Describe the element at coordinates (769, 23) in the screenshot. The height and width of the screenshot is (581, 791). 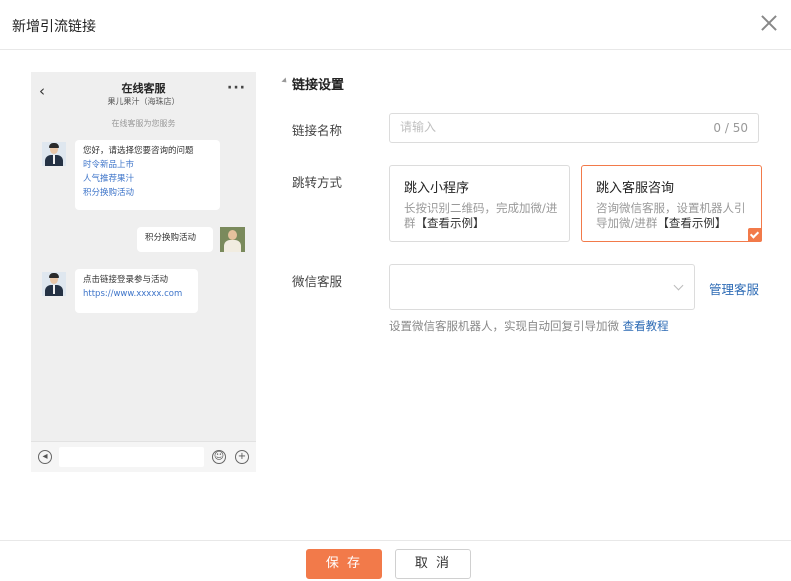
I see `close-icon` at that location.